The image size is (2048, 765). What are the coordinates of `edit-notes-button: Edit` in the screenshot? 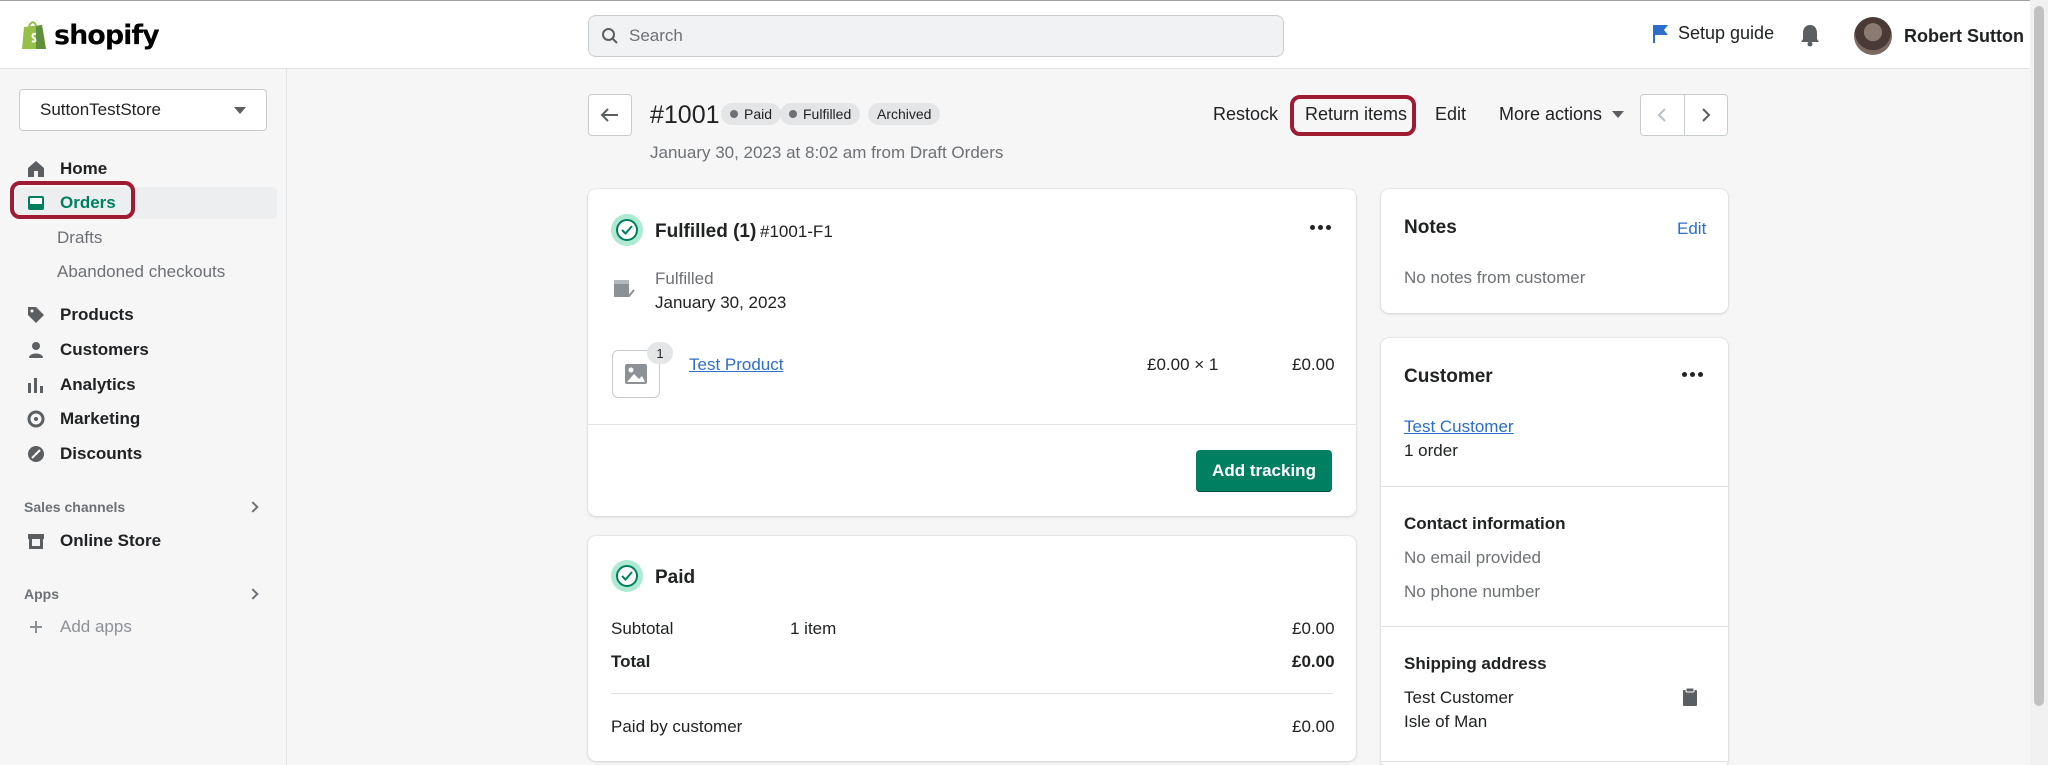 It's located at (1691, 229).